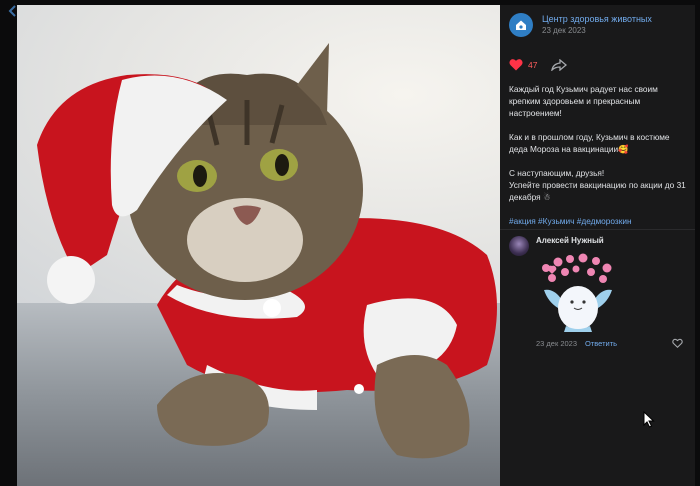  I want to click on post-header: Центр здоровья животных 23 дек 2023, so click(580, 25).